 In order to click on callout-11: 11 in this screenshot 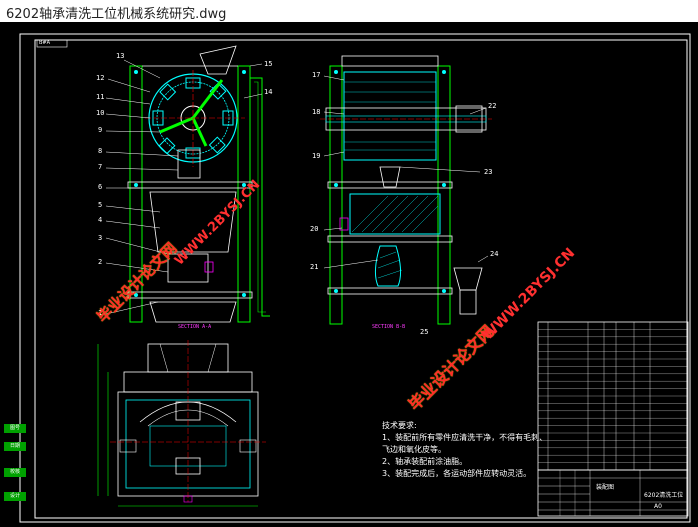, I will do `click(100, 97)`.